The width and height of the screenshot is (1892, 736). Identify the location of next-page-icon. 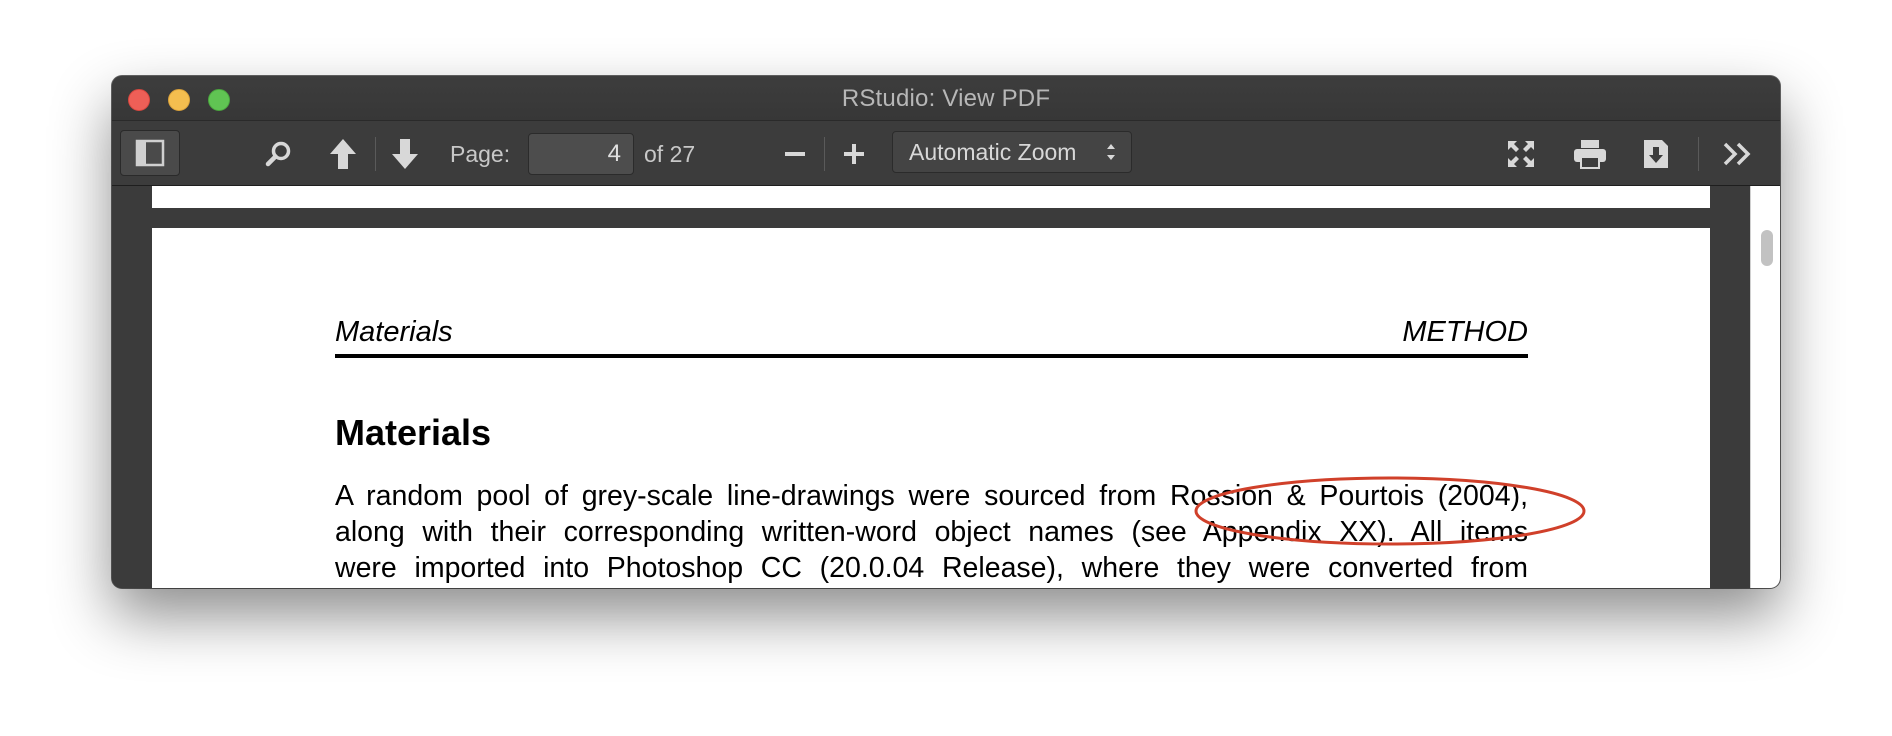
(405, 154).